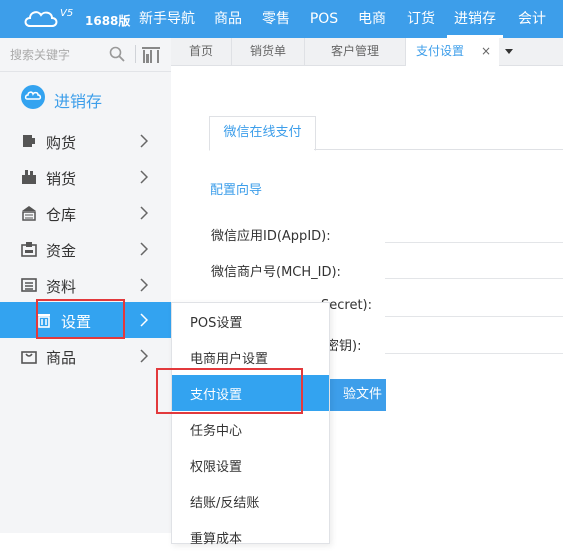  Describe the element at coordinates (85, 141) in the screenshot. I see `sidebar-item-purchase: 购货` at that location.